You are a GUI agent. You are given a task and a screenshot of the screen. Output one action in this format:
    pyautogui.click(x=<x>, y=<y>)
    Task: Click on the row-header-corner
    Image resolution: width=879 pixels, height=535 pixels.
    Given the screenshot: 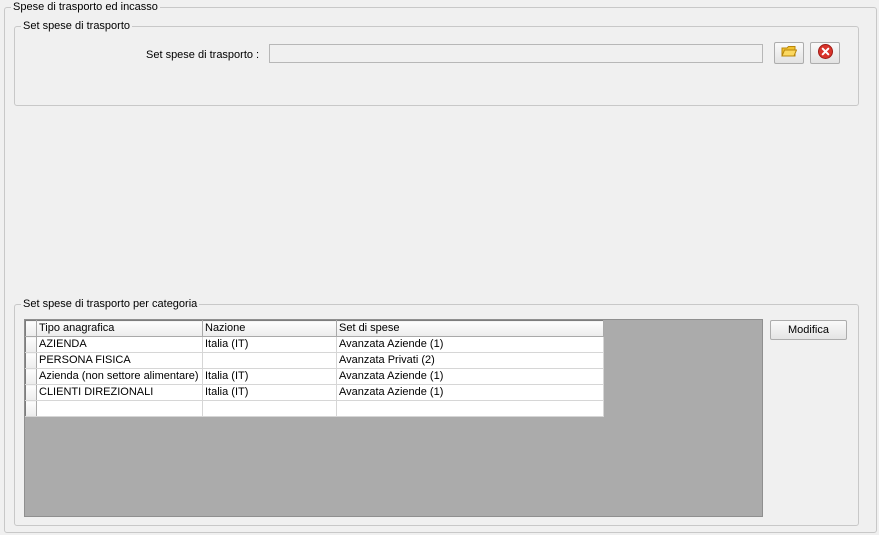 What is the action you would take?
    pyautogui.click(x=31, y=328)
    